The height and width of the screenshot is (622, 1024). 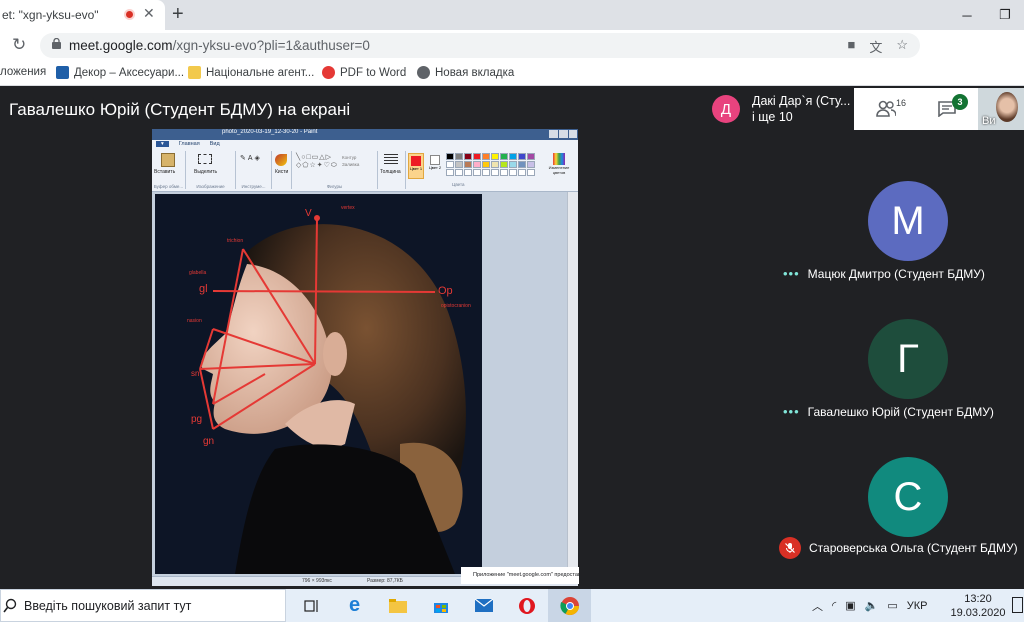 What do you see at coordinates (875, 46) in the screenshot?
I see `translate-icon: 文` at bounding box center [875, 46].